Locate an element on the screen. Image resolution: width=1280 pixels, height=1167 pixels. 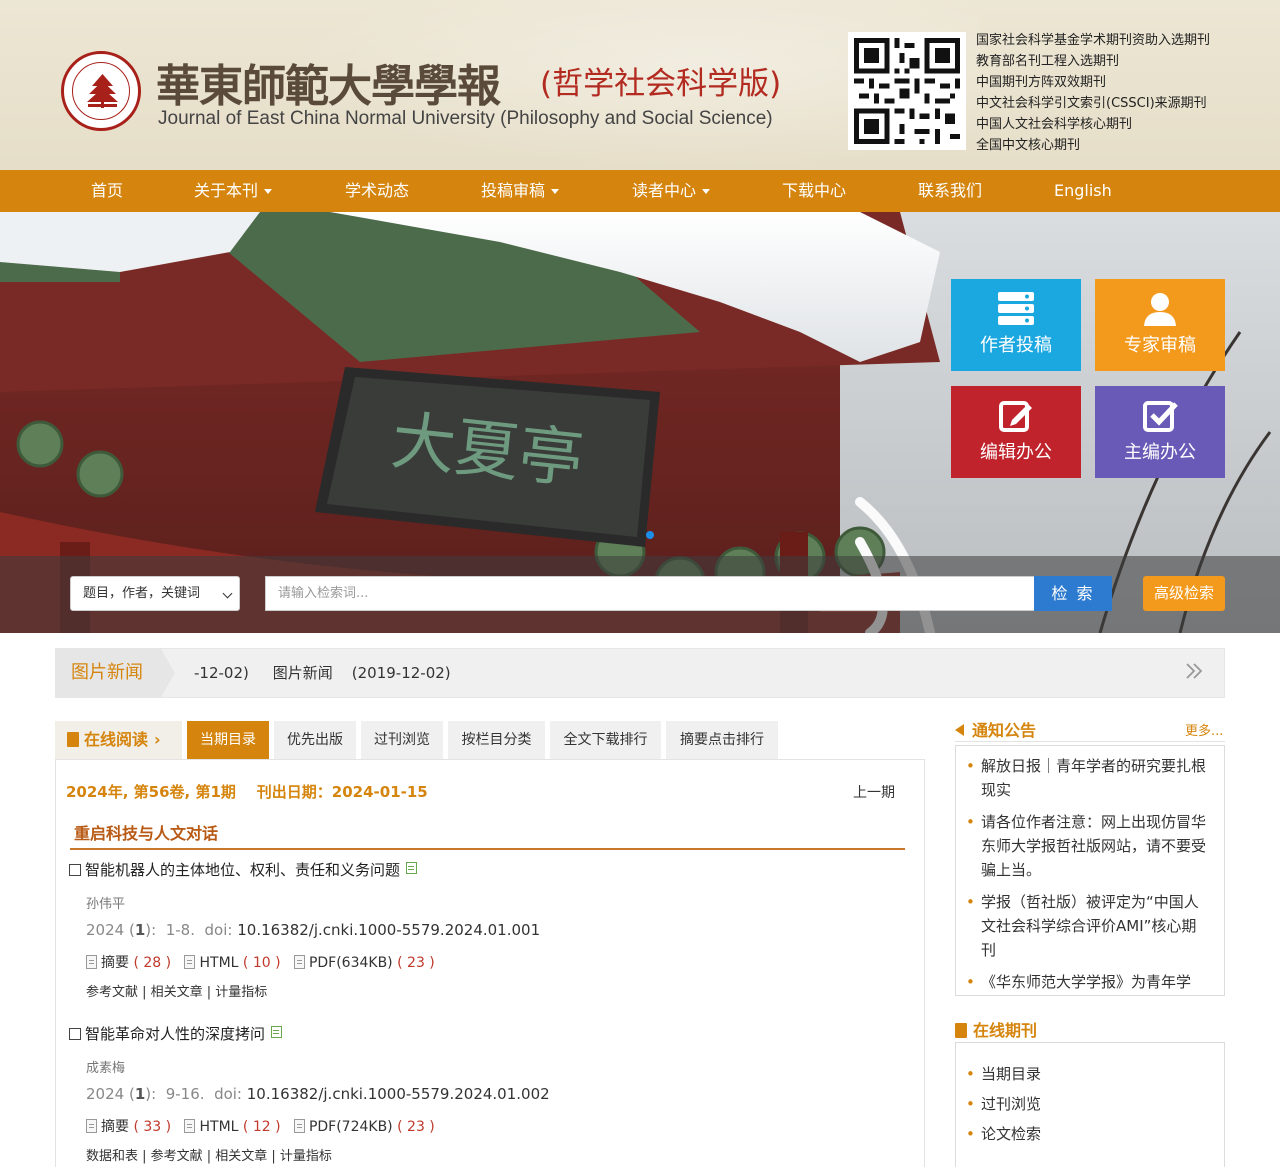
article-links: 摘要 ( 33 ) HTML ( 12 ) PDF(724KB) ( 23 ) is located at coordinates (260, 1126).